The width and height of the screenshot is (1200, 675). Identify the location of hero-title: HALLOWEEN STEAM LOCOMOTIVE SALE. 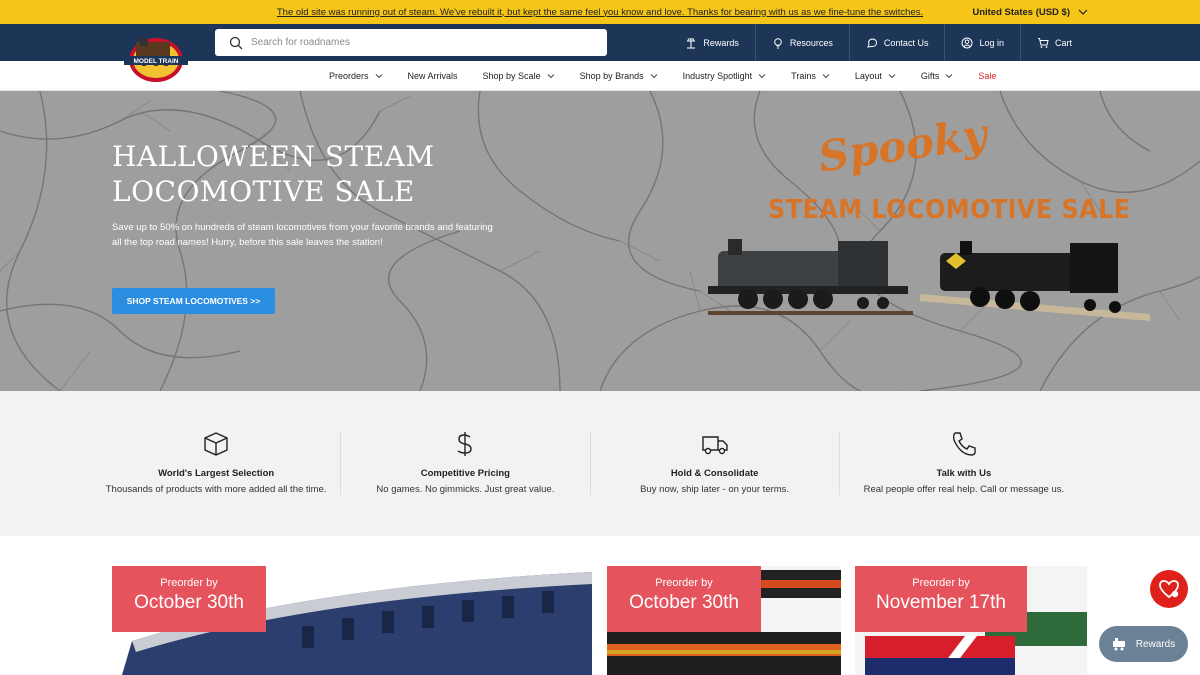
(273, 174).